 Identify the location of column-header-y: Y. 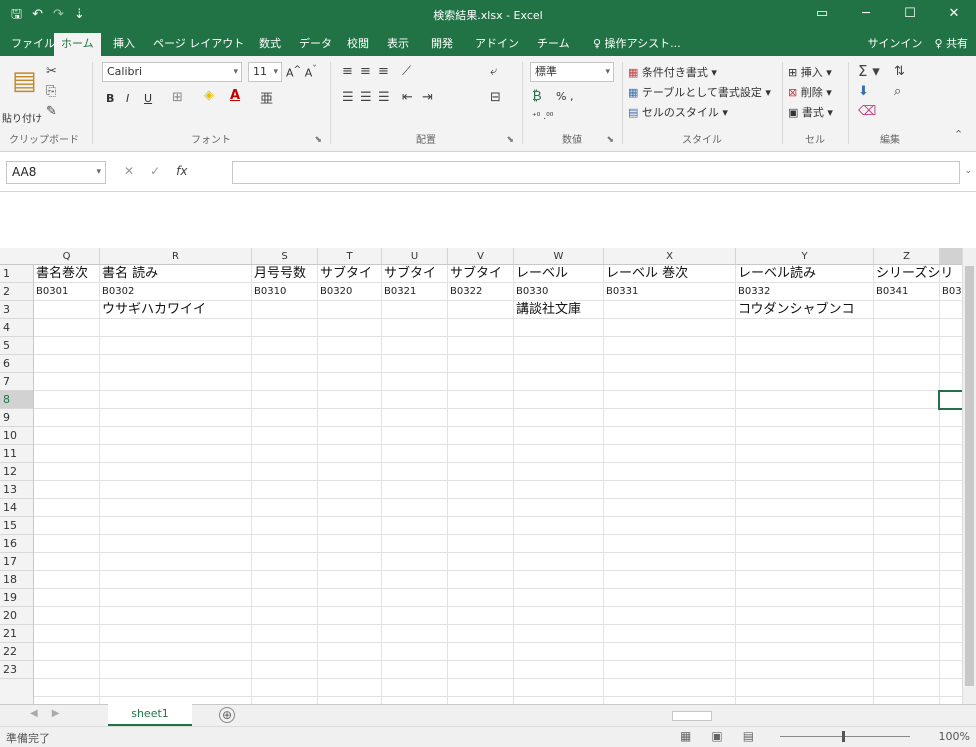
(805, 256).